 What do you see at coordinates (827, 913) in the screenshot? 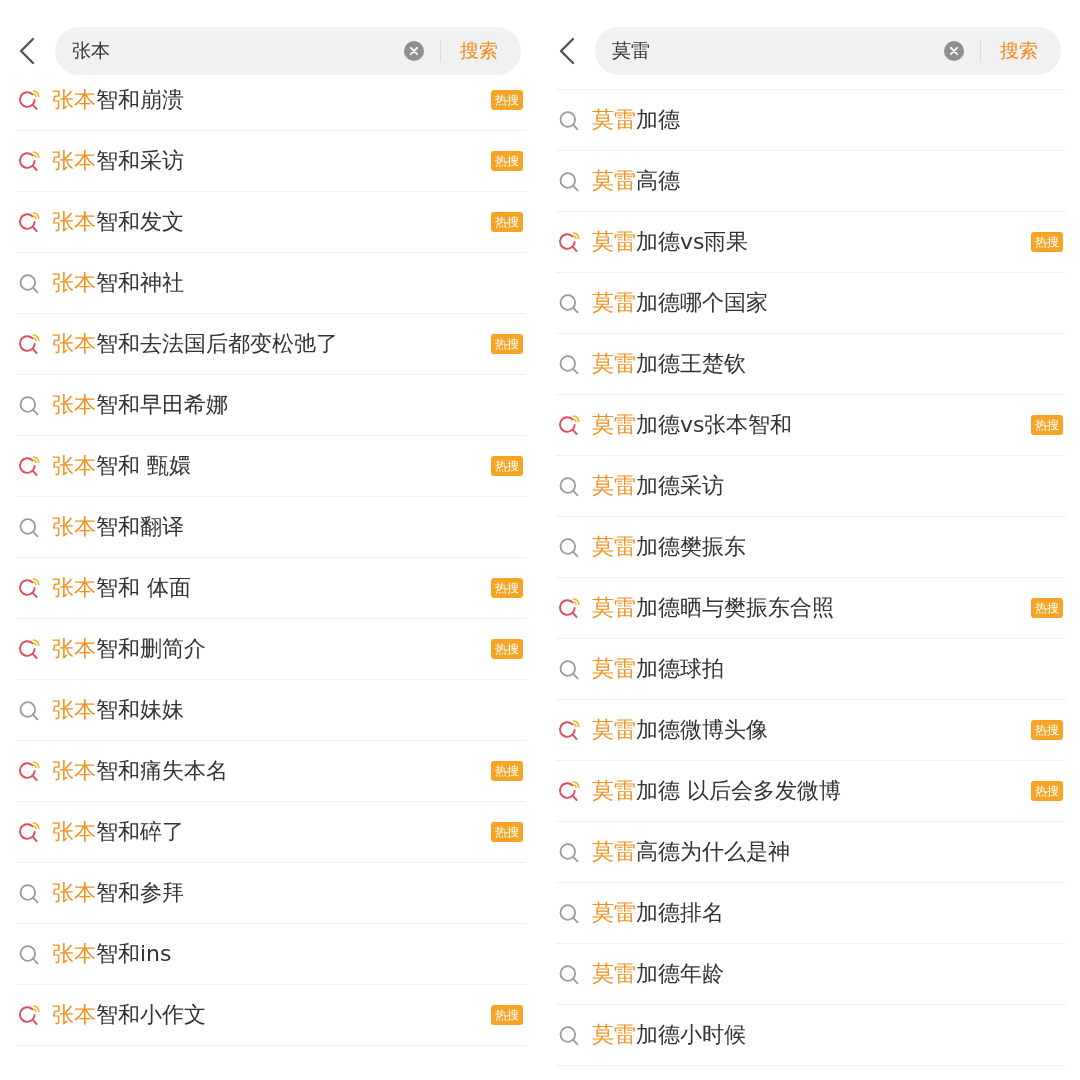
I see `suggestion-text: 莫雷加德排名` at bounding box center [827, 913].